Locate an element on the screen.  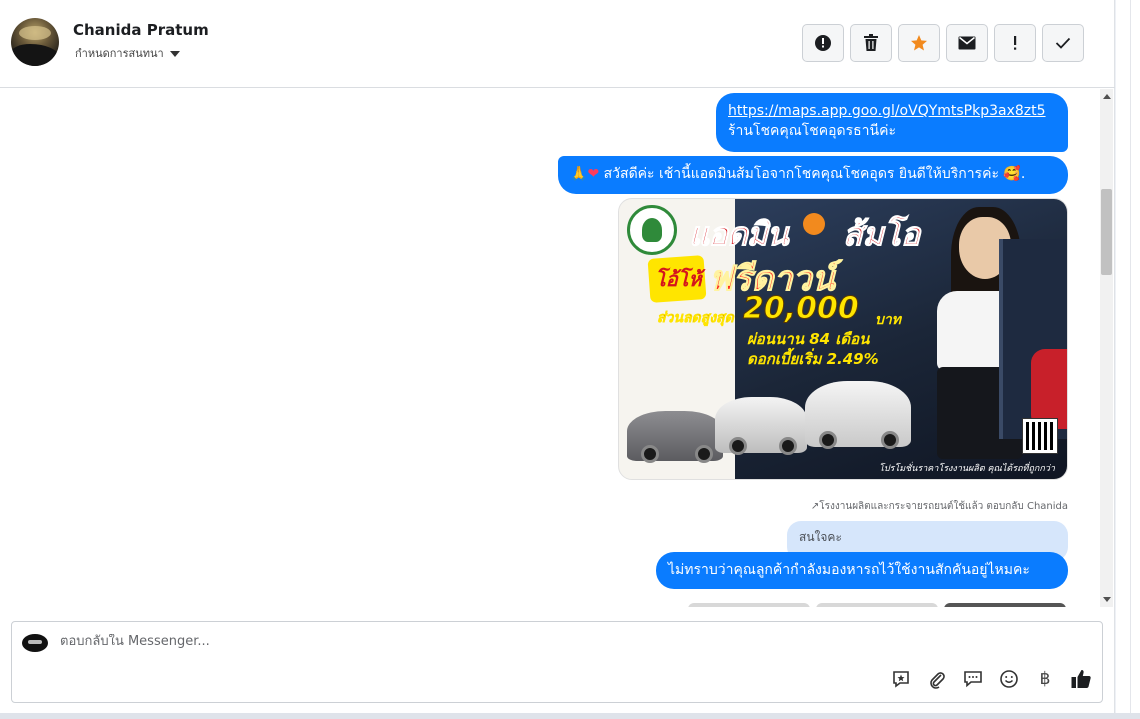
saved-reply-icon is located at coordinates (901, 679).